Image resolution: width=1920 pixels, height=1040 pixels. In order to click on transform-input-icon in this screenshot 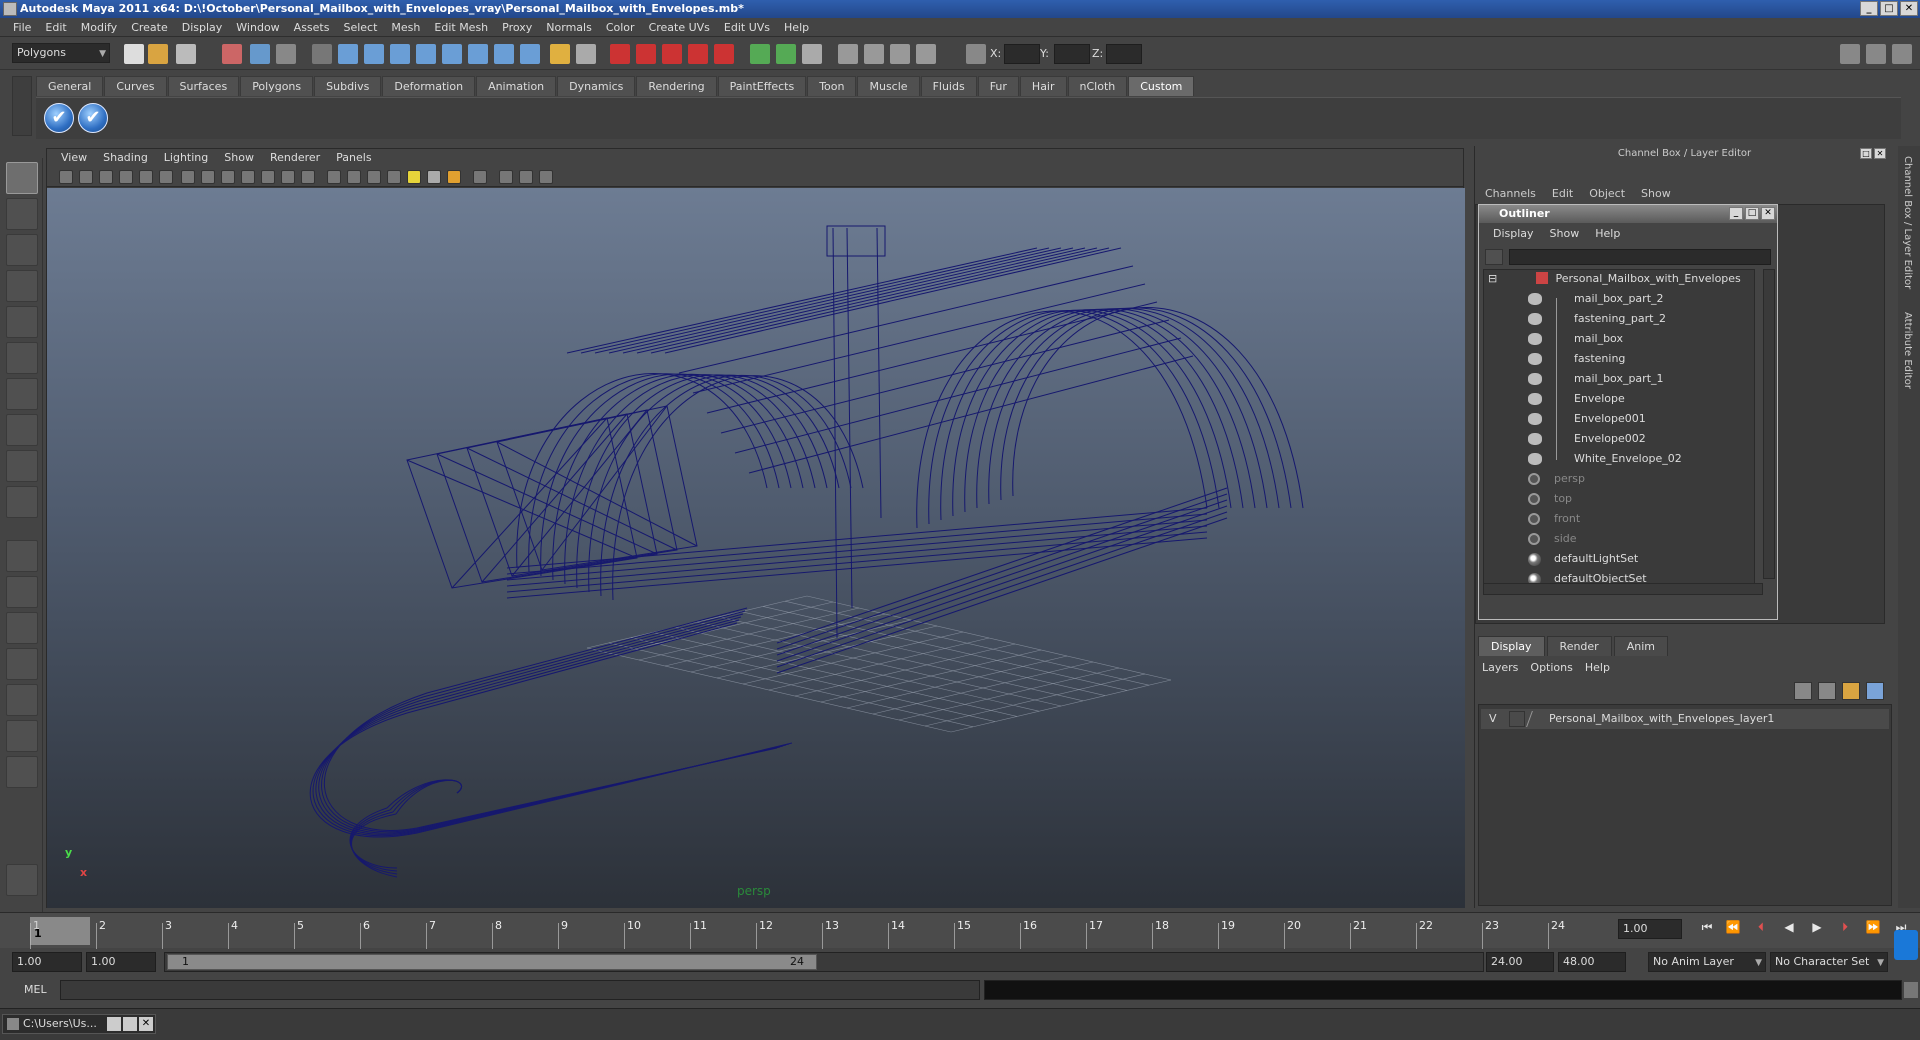, I will do `click(976, 54)`.